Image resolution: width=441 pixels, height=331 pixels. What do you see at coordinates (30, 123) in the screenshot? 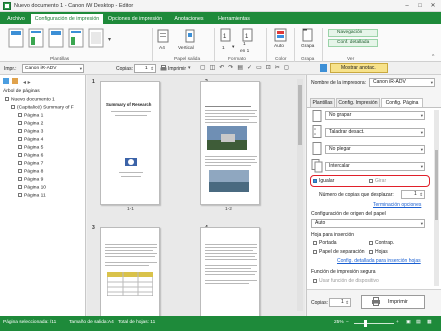
I see `tree-page-item: Página 2` at bounding box center [30, 123].